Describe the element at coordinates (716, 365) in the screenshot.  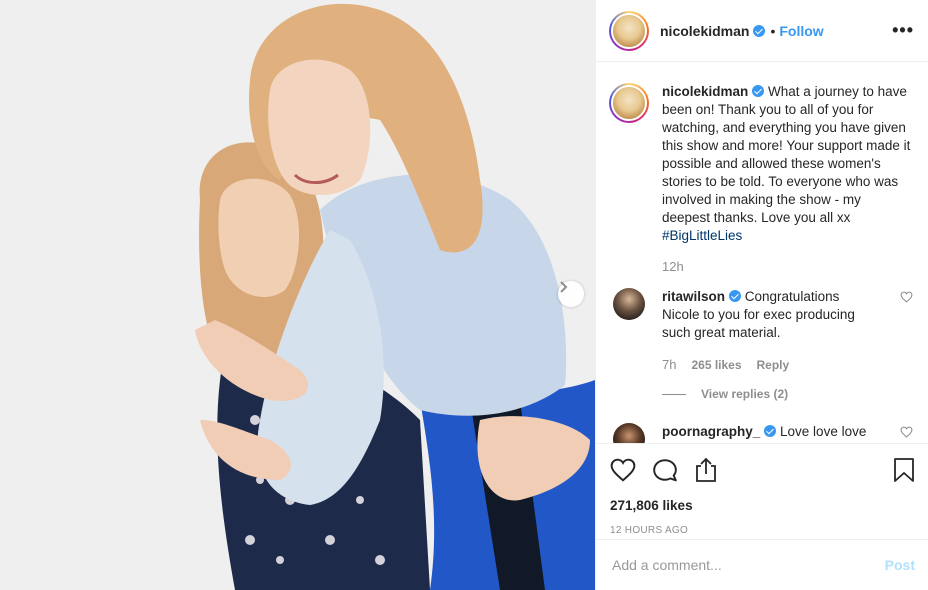
I see `comment-likes: 265 likes` at that location.